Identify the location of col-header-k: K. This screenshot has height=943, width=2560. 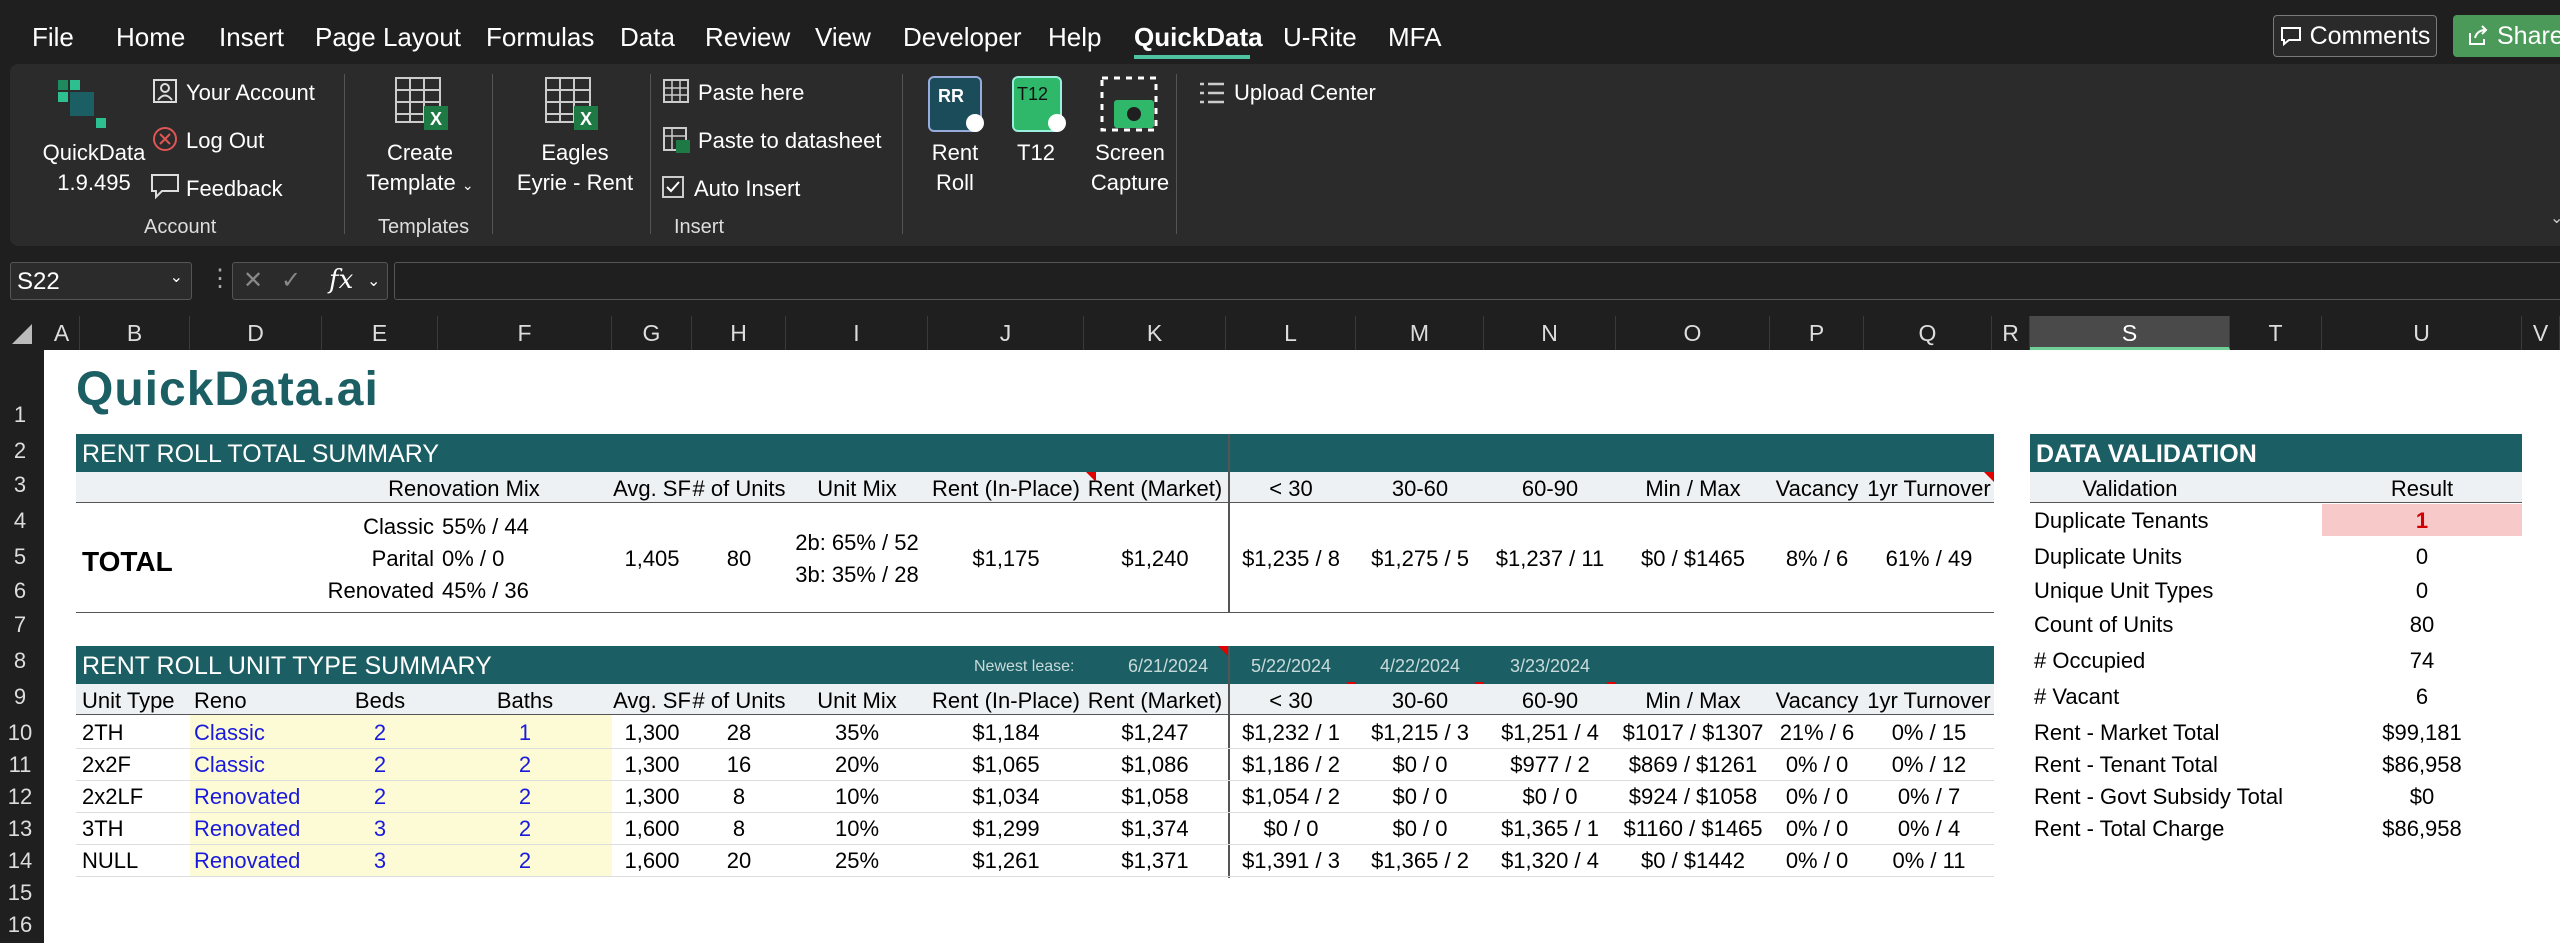
(1155, 333).